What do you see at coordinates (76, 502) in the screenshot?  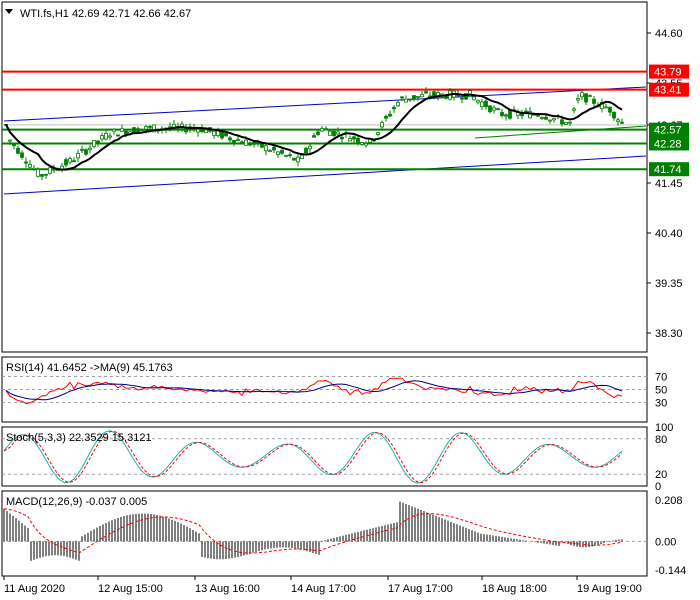 I see `macd-header: MACD(12,26,9) -0.037 0.005` at bounding box center [76, 502].